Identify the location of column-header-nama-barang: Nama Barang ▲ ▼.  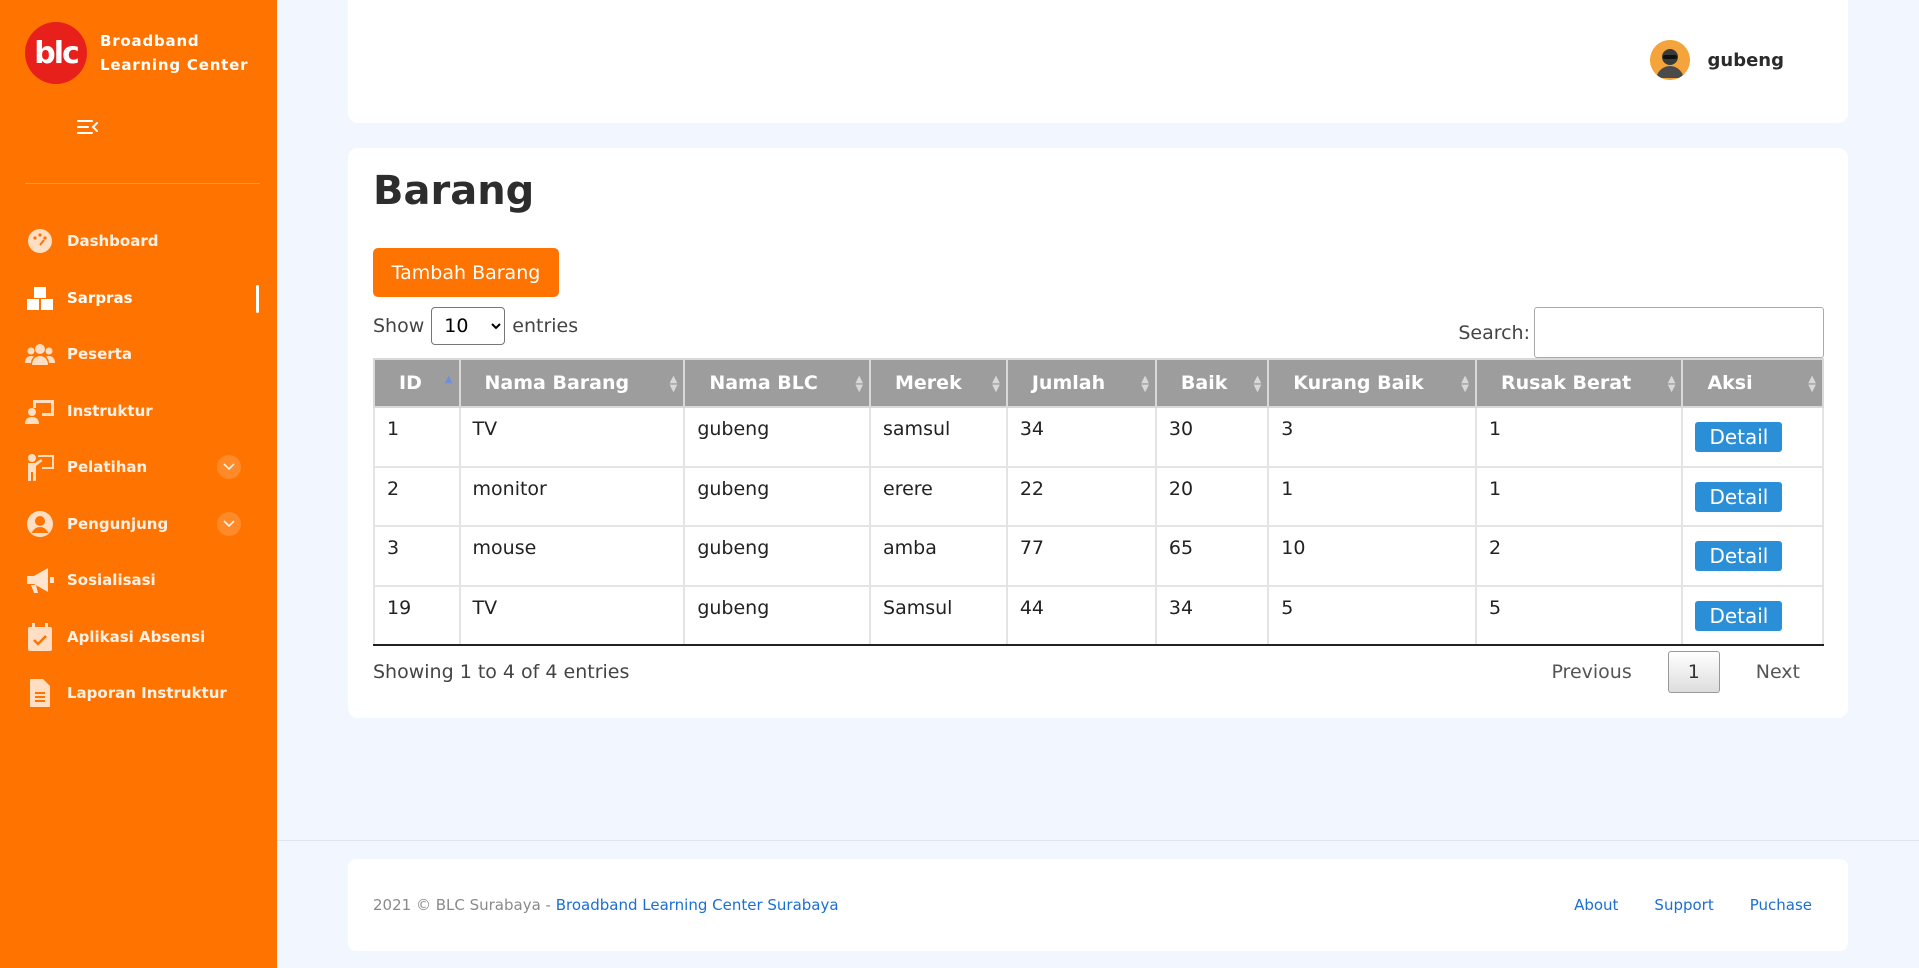
(572, 383).